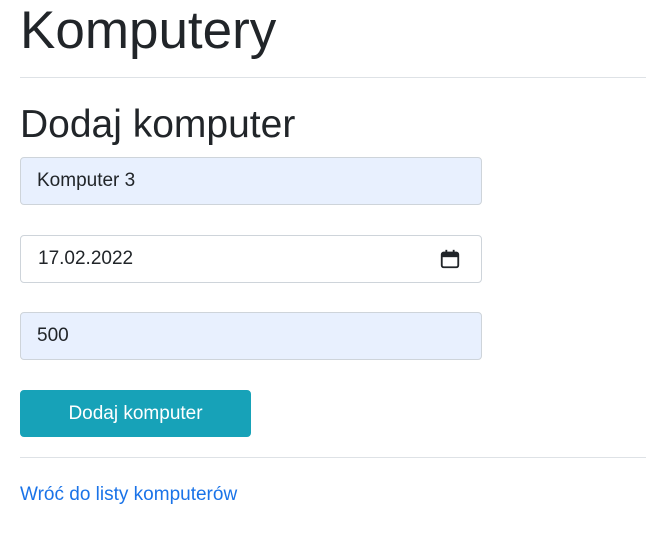 The width and height of the screenshot is (646, 545). What do you see at coordinates (450, 259) in the screenshot?
I see `calendar-icon` at bounding box center [450, 259].